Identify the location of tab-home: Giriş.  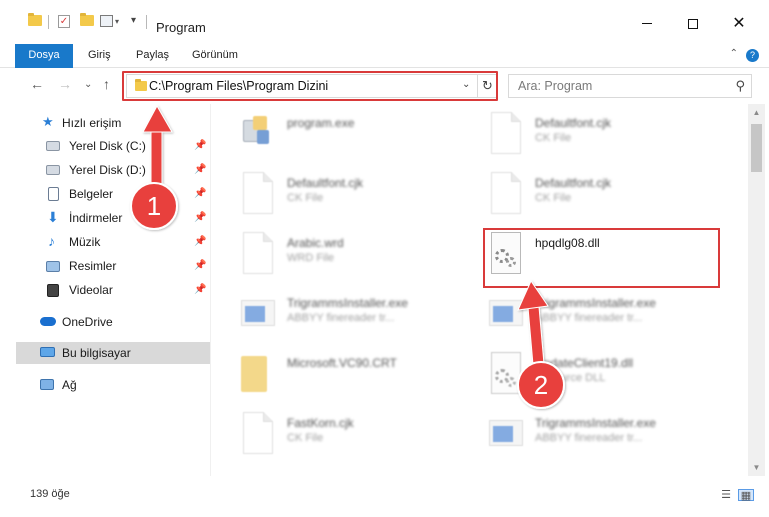
(99, 55).